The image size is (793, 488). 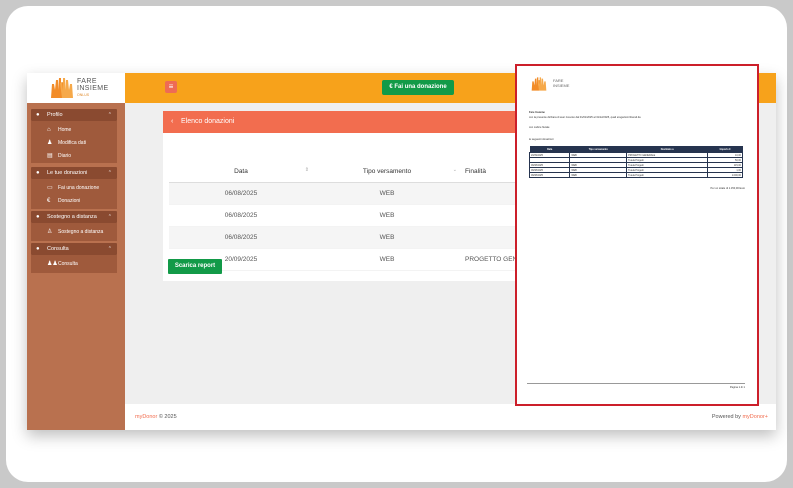 I want to click on sidebar-item-sostegno-distanza: ♙ Sostegno a distanza, so click(x=74, y=232).